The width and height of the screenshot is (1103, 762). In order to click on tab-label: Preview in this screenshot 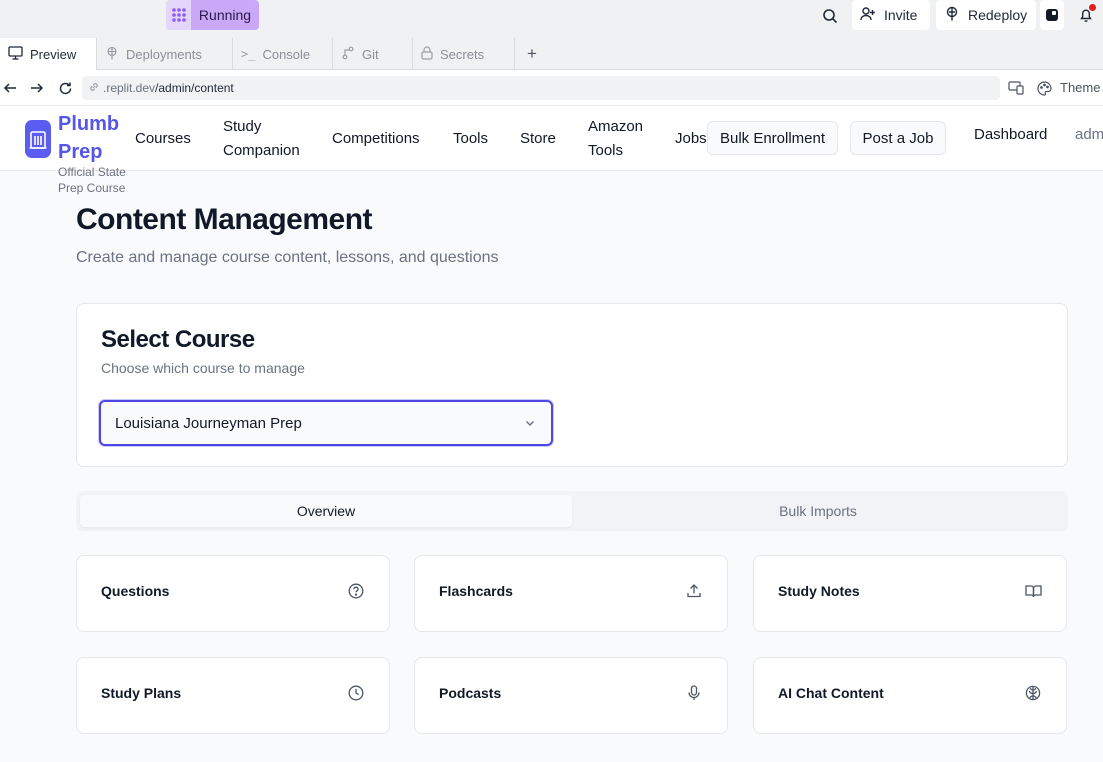, I will do `click(53, 54)`.